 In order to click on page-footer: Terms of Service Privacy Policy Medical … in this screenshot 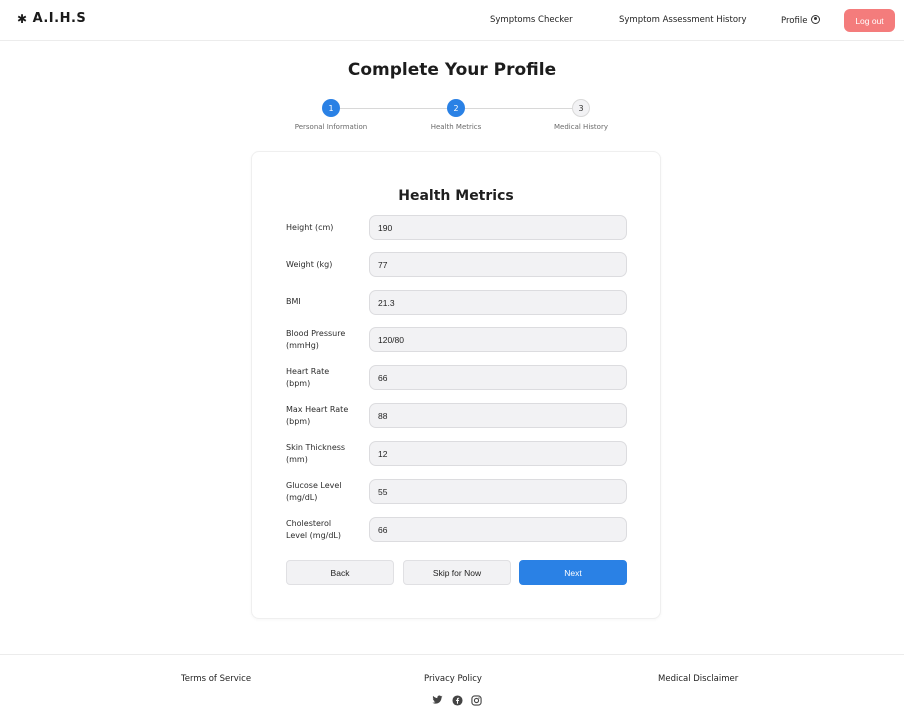, I will do `click(452, 689)`.